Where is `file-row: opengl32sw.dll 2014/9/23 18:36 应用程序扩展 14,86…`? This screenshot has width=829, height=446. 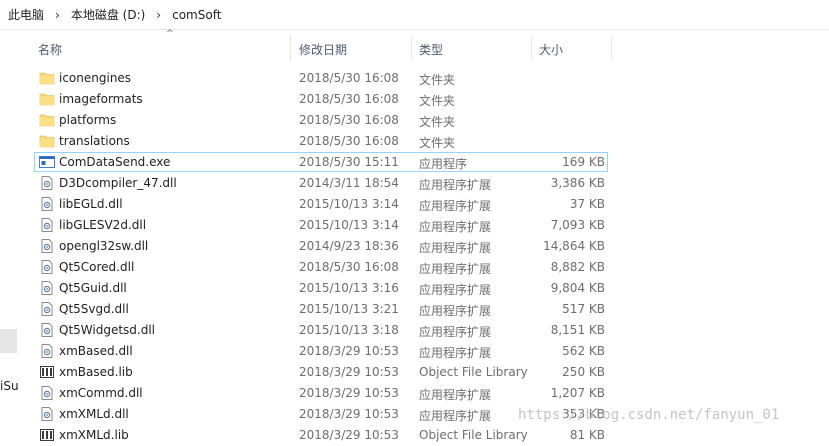
file-row: opengl32sw.dll 2014/9/23 18:36 应用程序扩展 14,86… is located at coordinates (425, 246).